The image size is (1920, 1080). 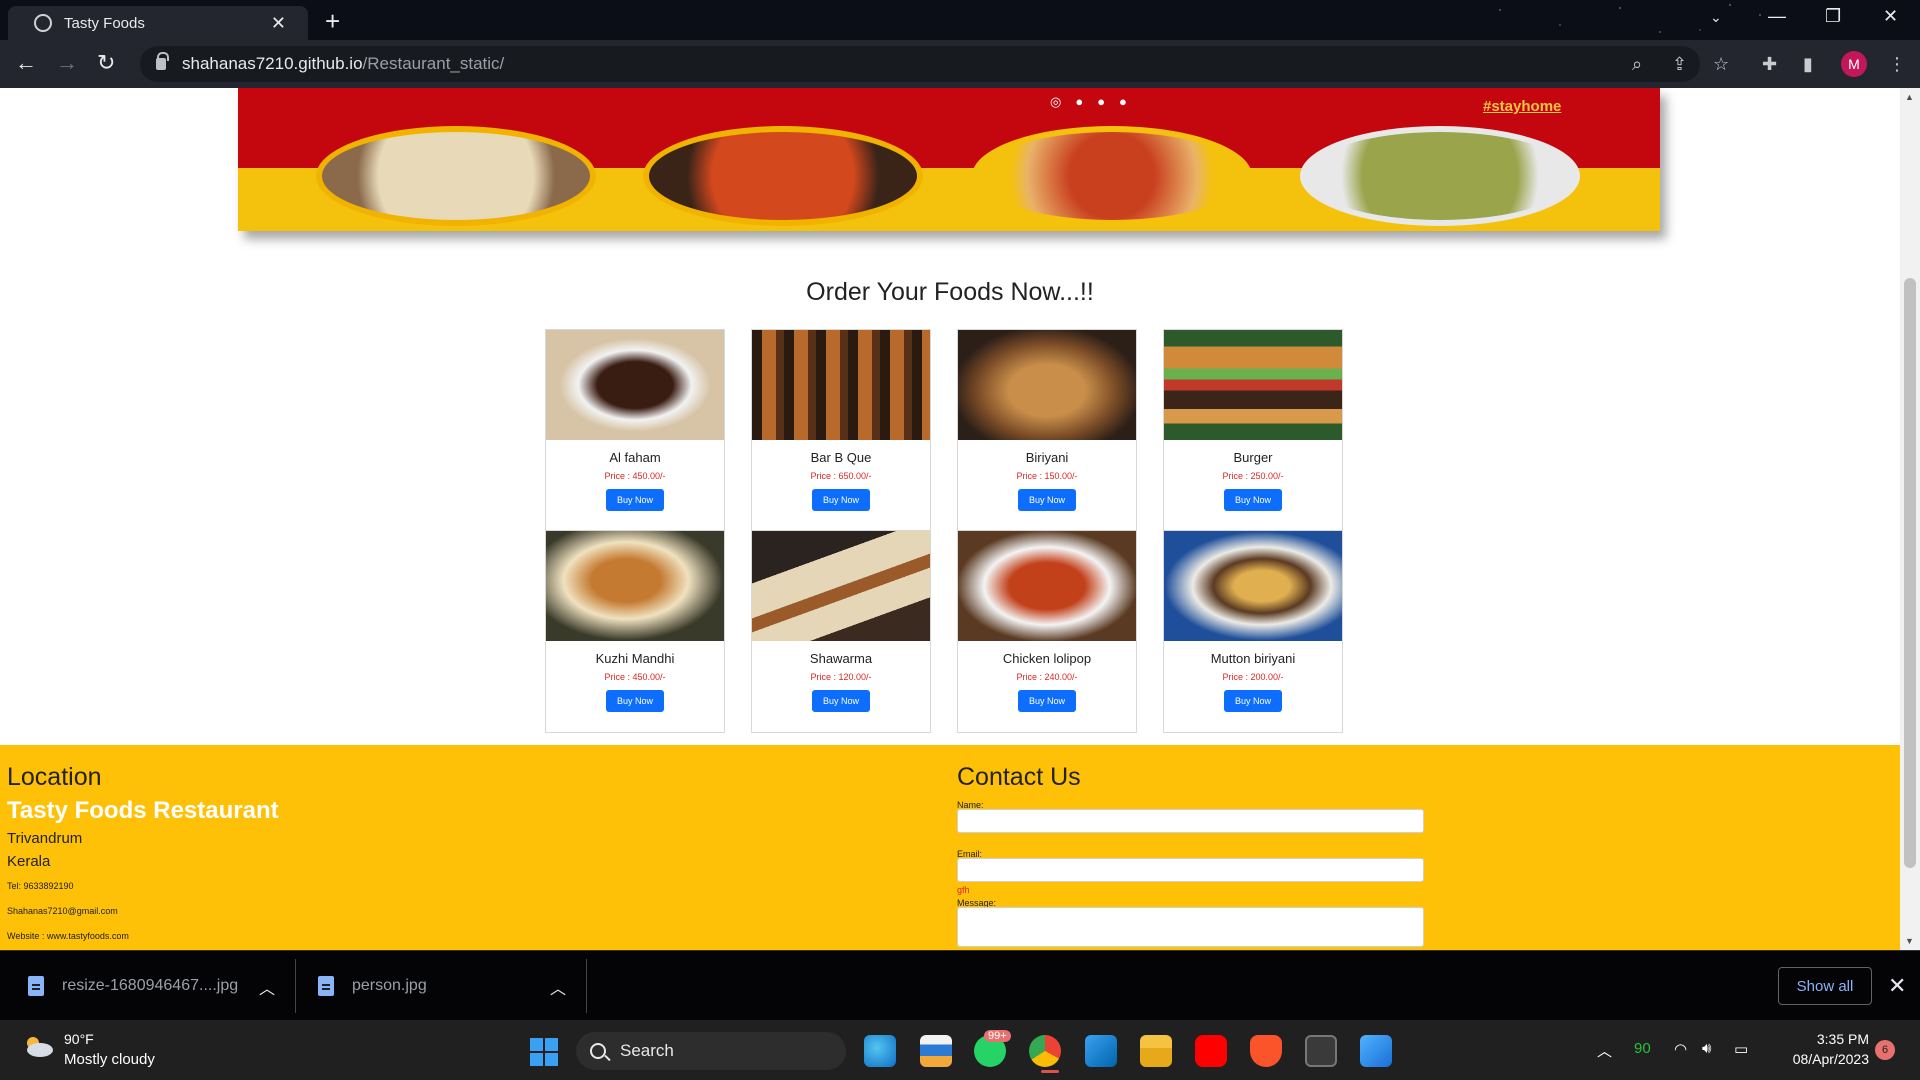 I want to click on taskbar-search: Search, so click(x=711, y=1051).